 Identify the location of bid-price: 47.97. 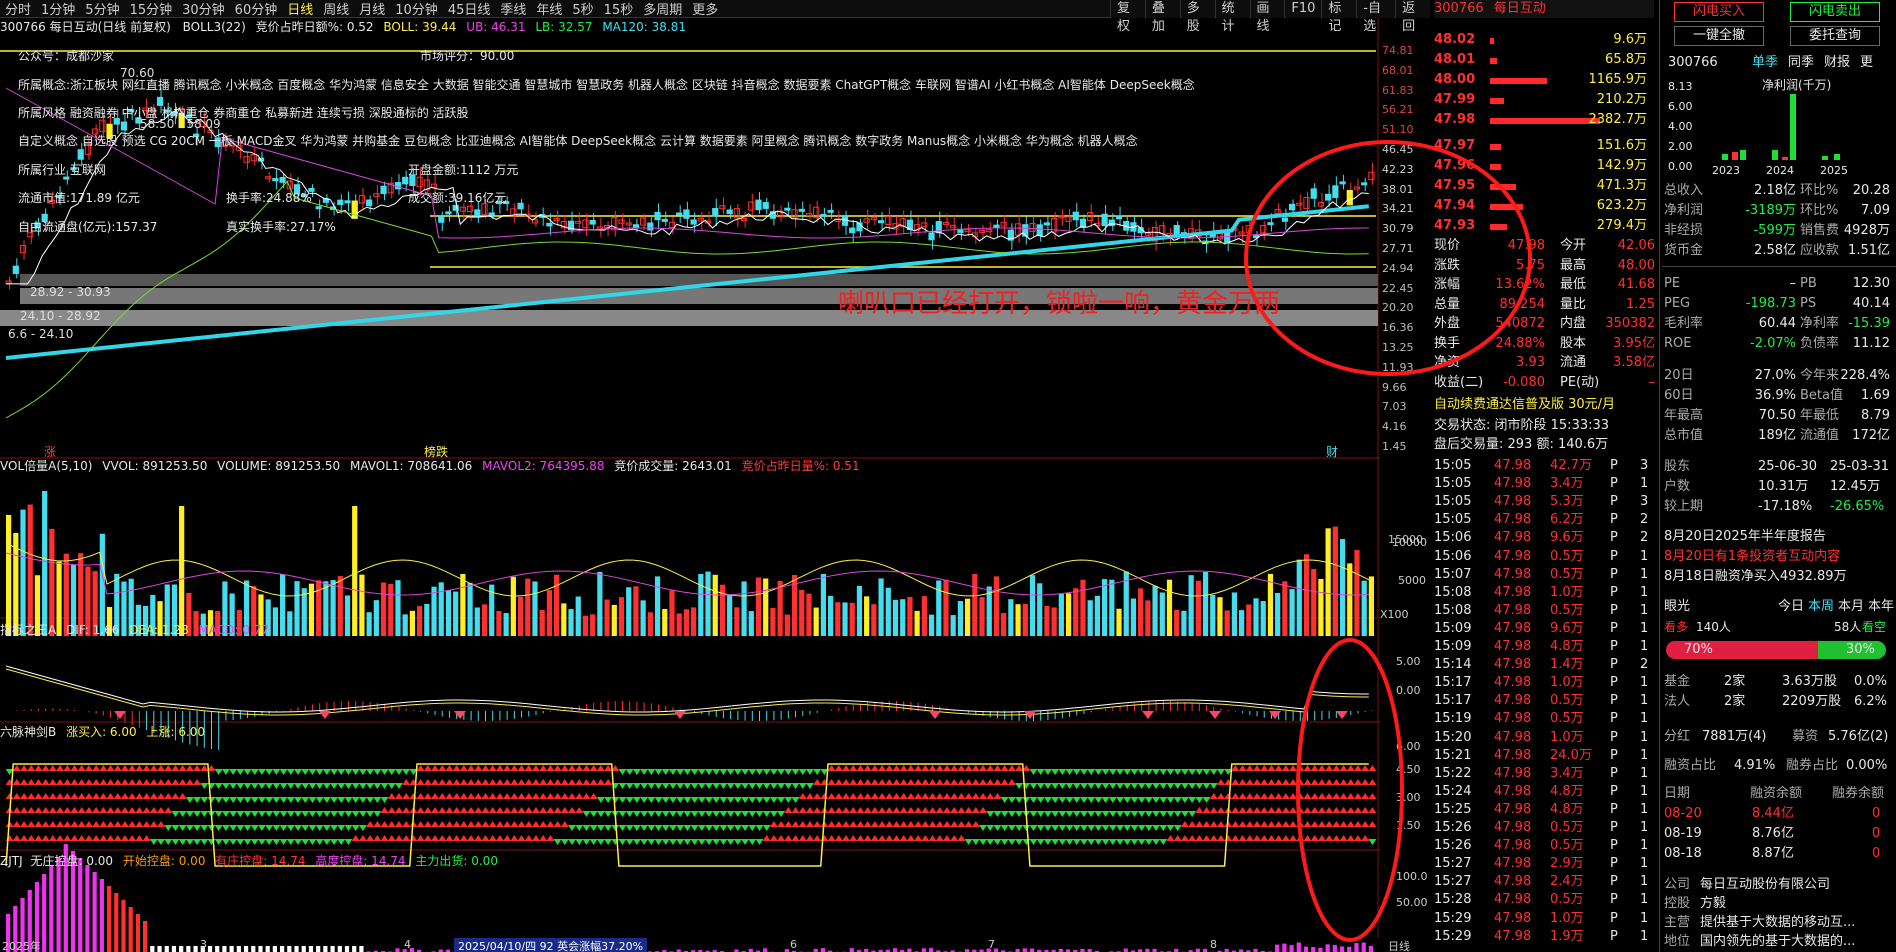
(1454, 146).